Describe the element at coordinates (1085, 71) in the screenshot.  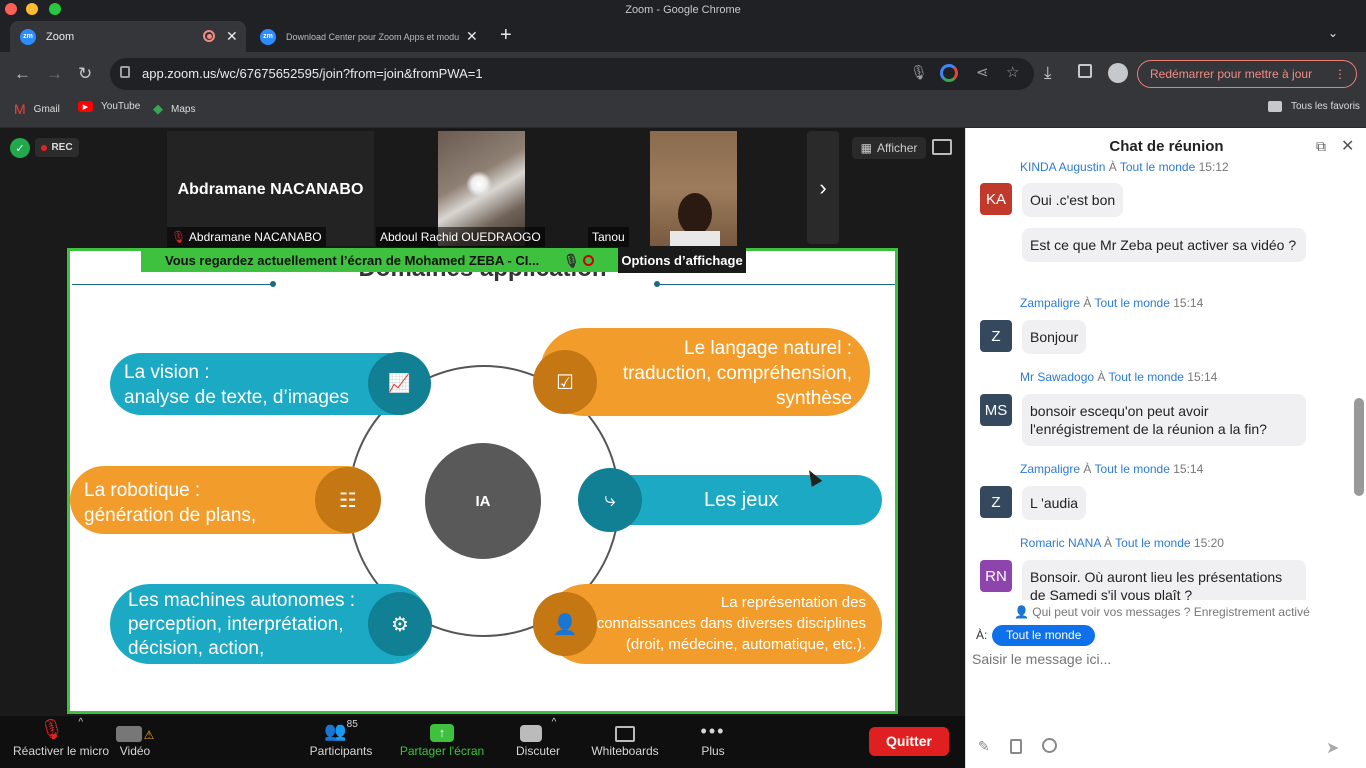
I see `side-panel-icon` at that location.